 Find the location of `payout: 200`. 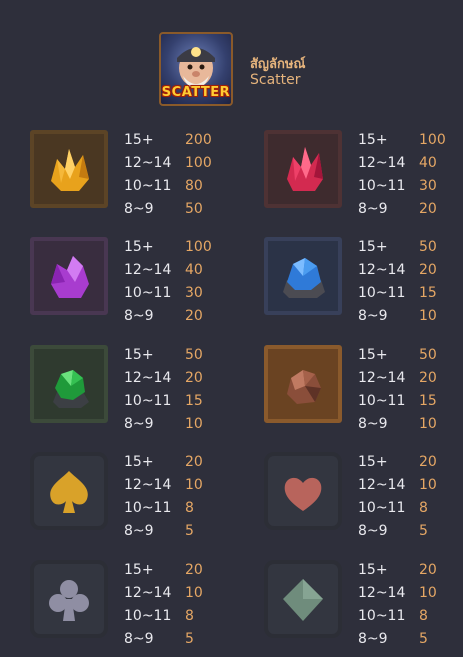

payout: 200 is located at coordinates (198, 140).